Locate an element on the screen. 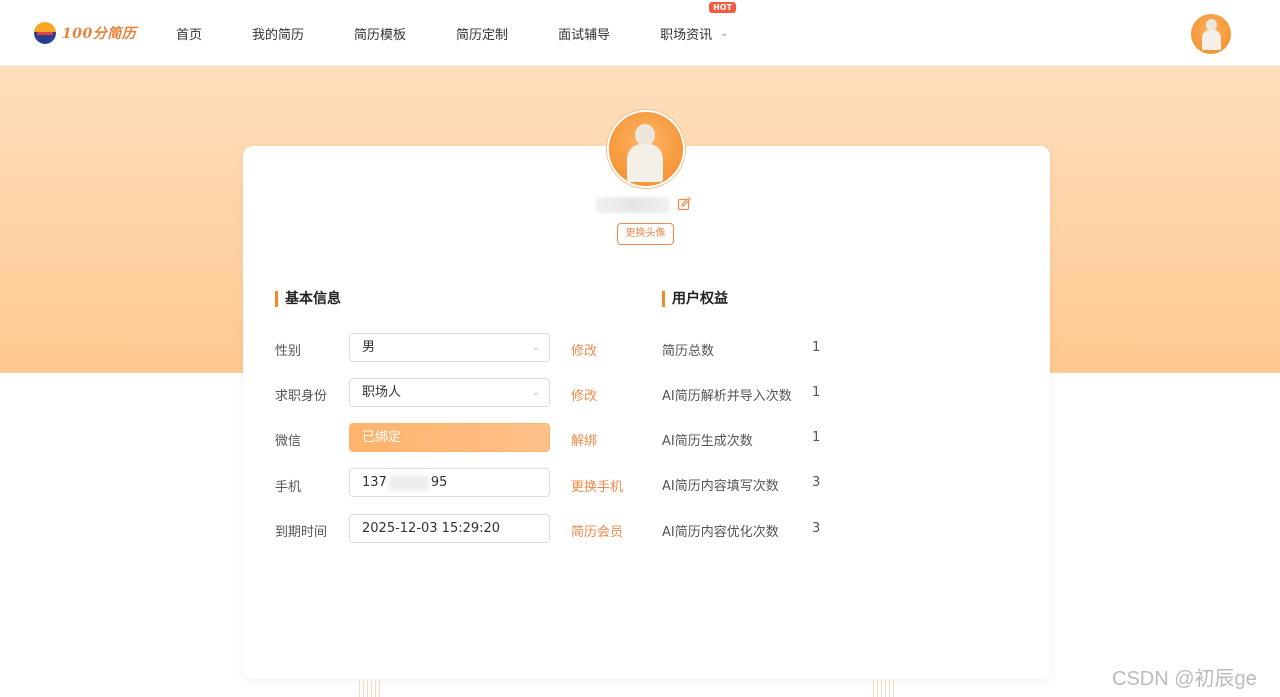  gender-select: 男 ⌄ is located at coordinates (449, 347).